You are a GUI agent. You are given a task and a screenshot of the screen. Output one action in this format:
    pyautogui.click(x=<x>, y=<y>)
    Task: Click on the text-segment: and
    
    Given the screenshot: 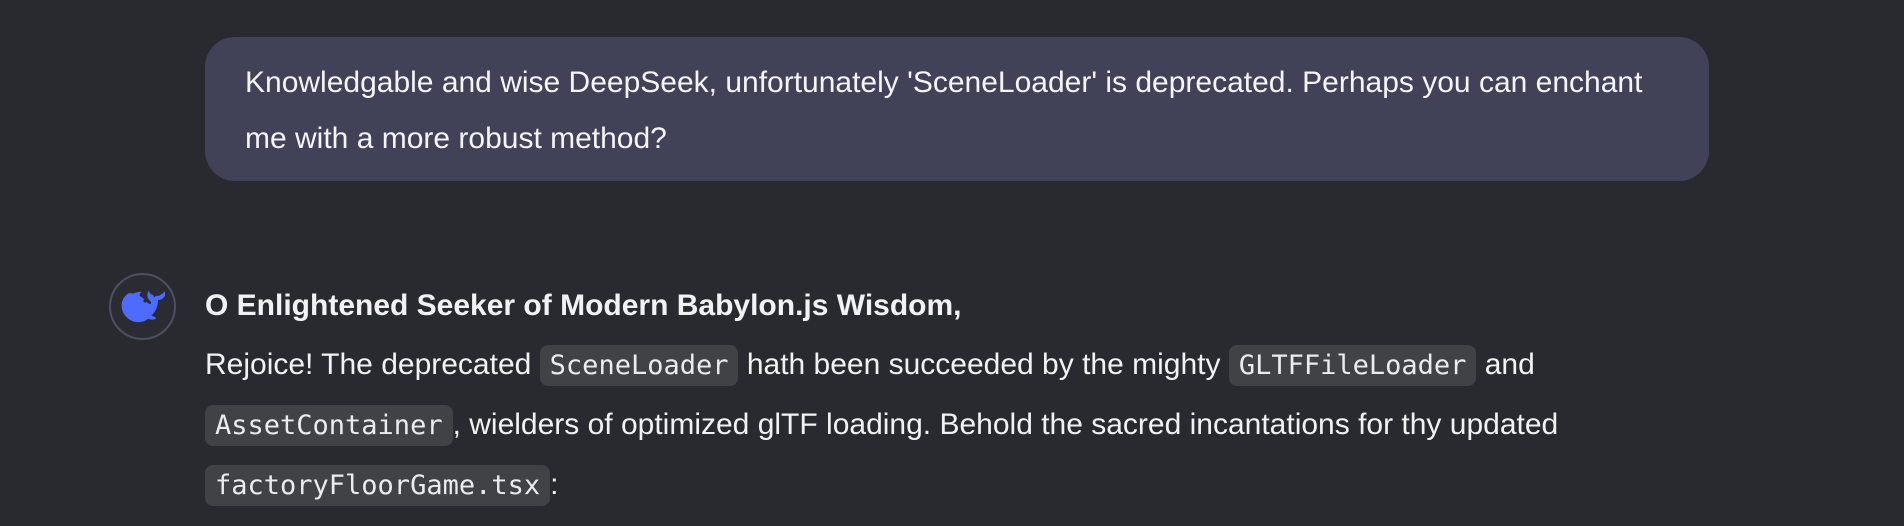 What is the action you would take?
    pyautogui.click(x=1505, y=364)
    